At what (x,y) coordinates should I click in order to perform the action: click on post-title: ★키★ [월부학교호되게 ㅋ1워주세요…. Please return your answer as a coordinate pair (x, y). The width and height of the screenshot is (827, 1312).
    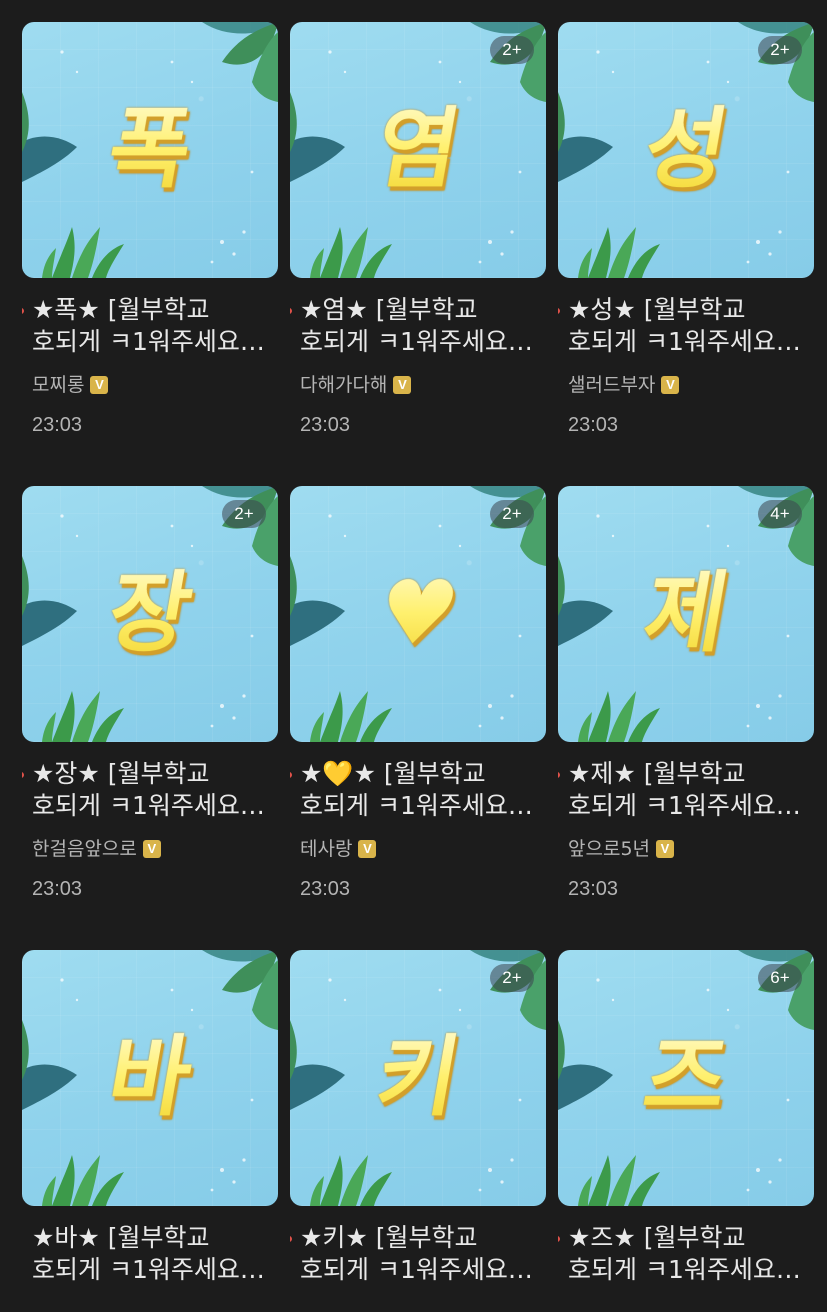
    Looking at the image, I should click on (418, 1254).